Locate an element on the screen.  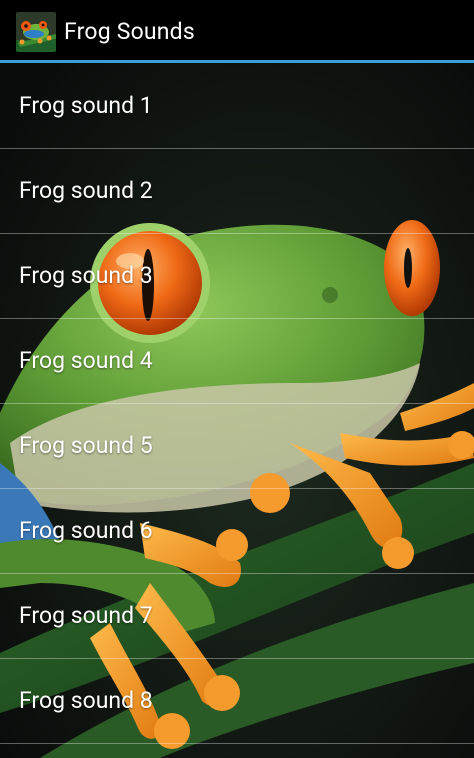
action-bar: Frog Sounds is located at coordinates (237, 31).